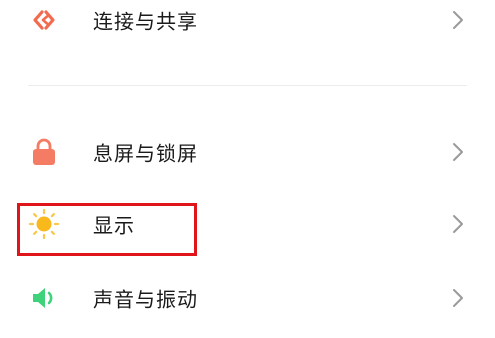 Image resolution: width=495 pixels, height=338 pixels. What do you see at coordinates (145, 299) in the screenshot?
I see `settings-item-label: 声音与振动` at bounding box center [145, 299].